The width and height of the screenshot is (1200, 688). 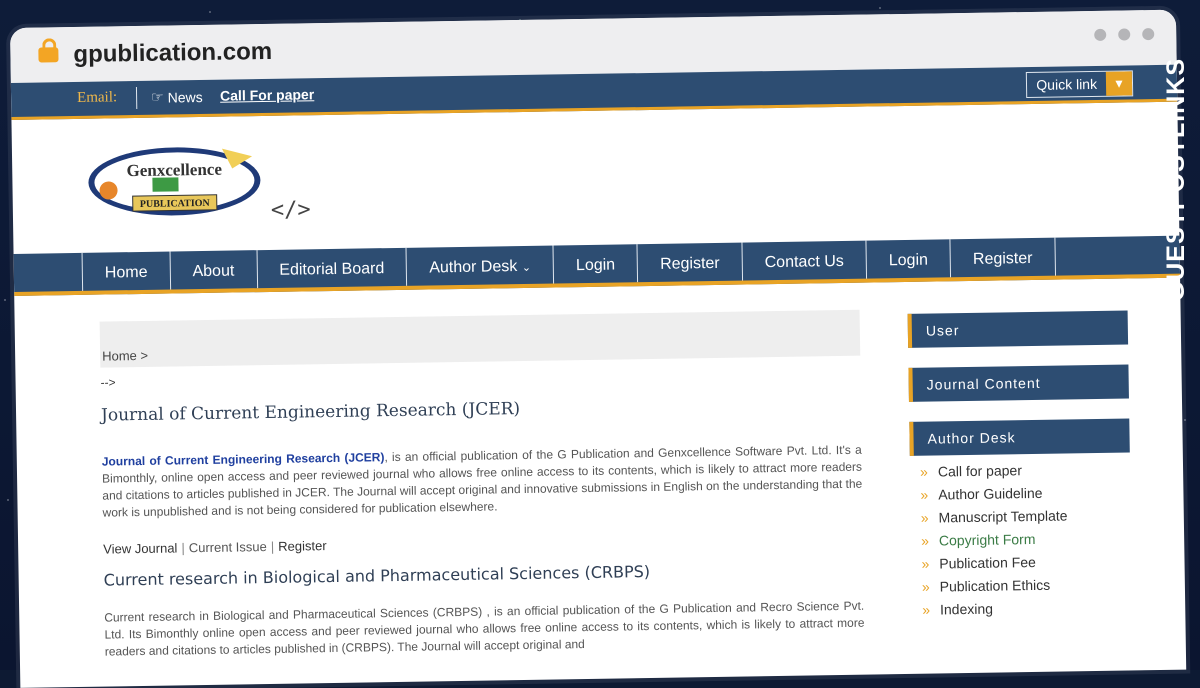 I want to click on sidebar-item-publication-fee: Publication Fee, so click(x=1026, y=562).